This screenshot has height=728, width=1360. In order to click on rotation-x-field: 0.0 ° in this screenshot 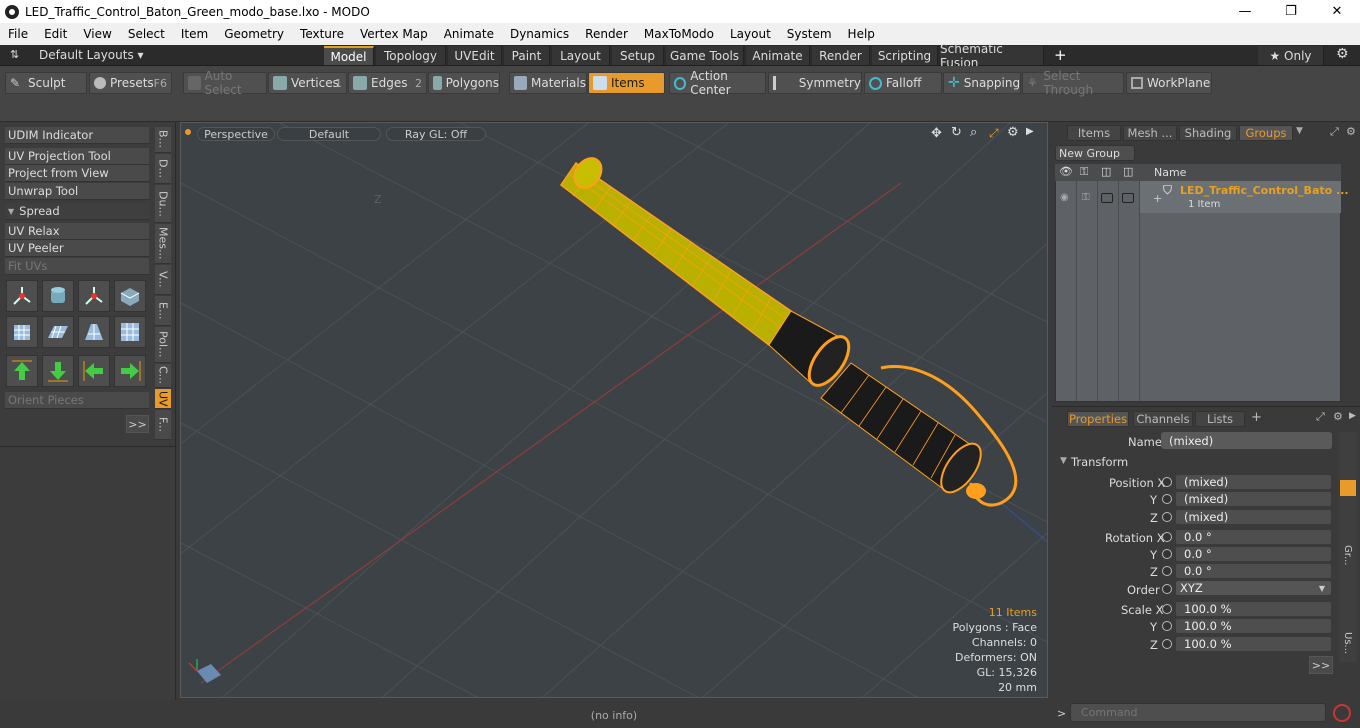, I will do `click(1253, 537)`.